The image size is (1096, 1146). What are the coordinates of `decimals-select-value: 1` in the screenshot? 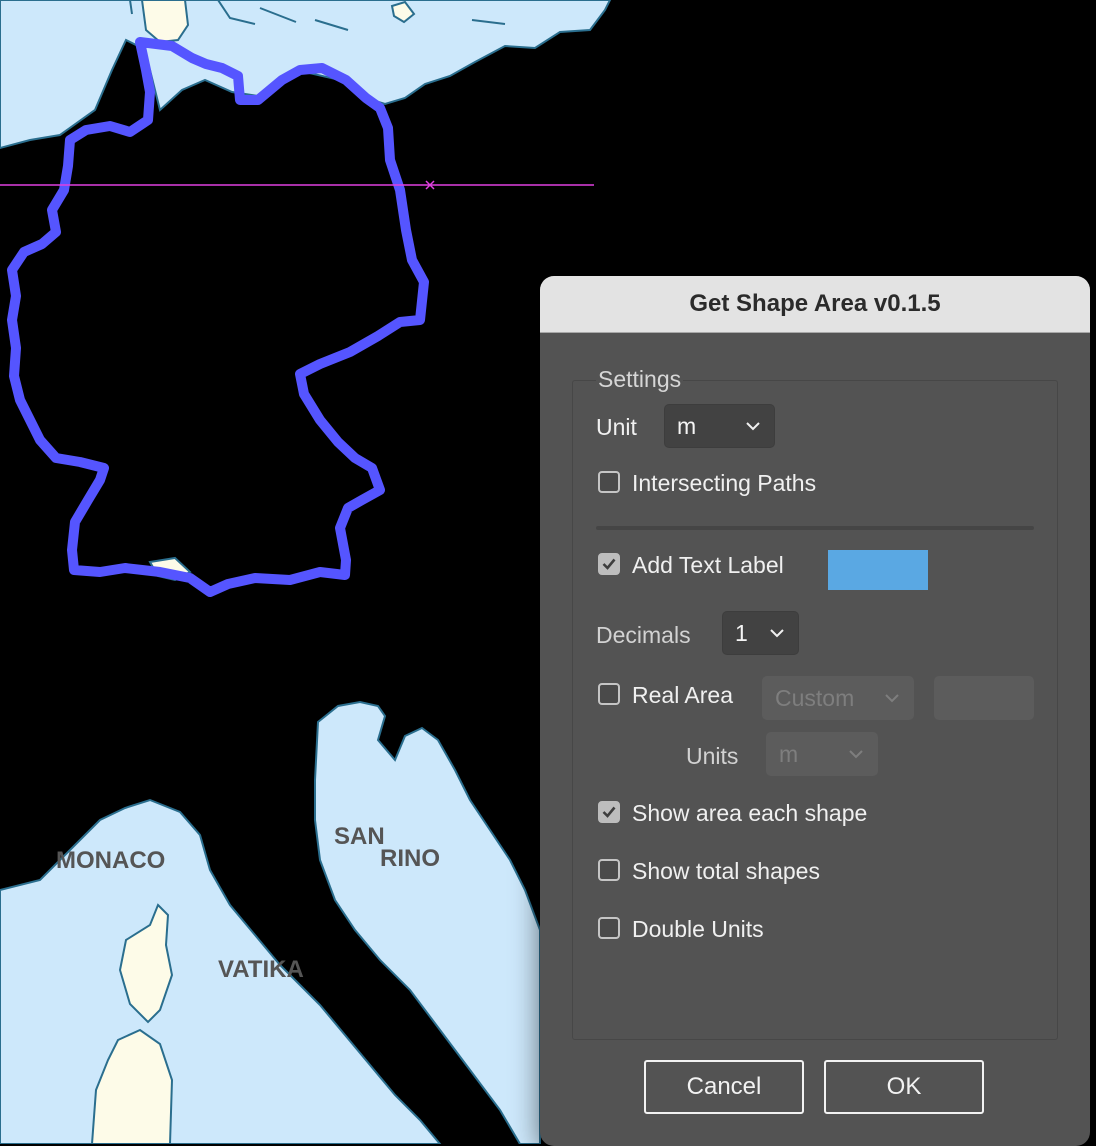 It's located at (741, 632).